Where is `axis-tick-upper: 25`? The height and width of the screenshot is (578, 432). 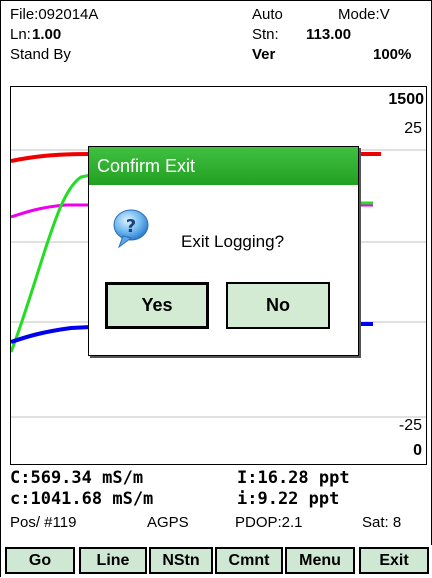
axis-tick-upper: 25 is located at coordinates (413, 128).